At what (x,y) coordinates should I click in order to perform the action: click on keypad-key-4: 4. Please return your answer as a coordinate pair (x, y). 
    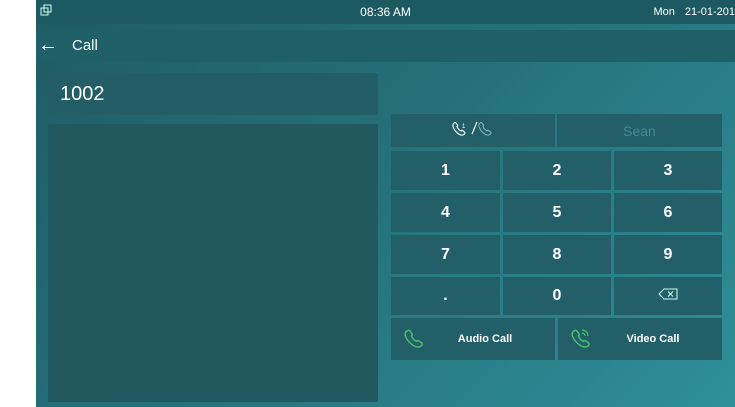
    Looking at the image, I should click on (445, 212).